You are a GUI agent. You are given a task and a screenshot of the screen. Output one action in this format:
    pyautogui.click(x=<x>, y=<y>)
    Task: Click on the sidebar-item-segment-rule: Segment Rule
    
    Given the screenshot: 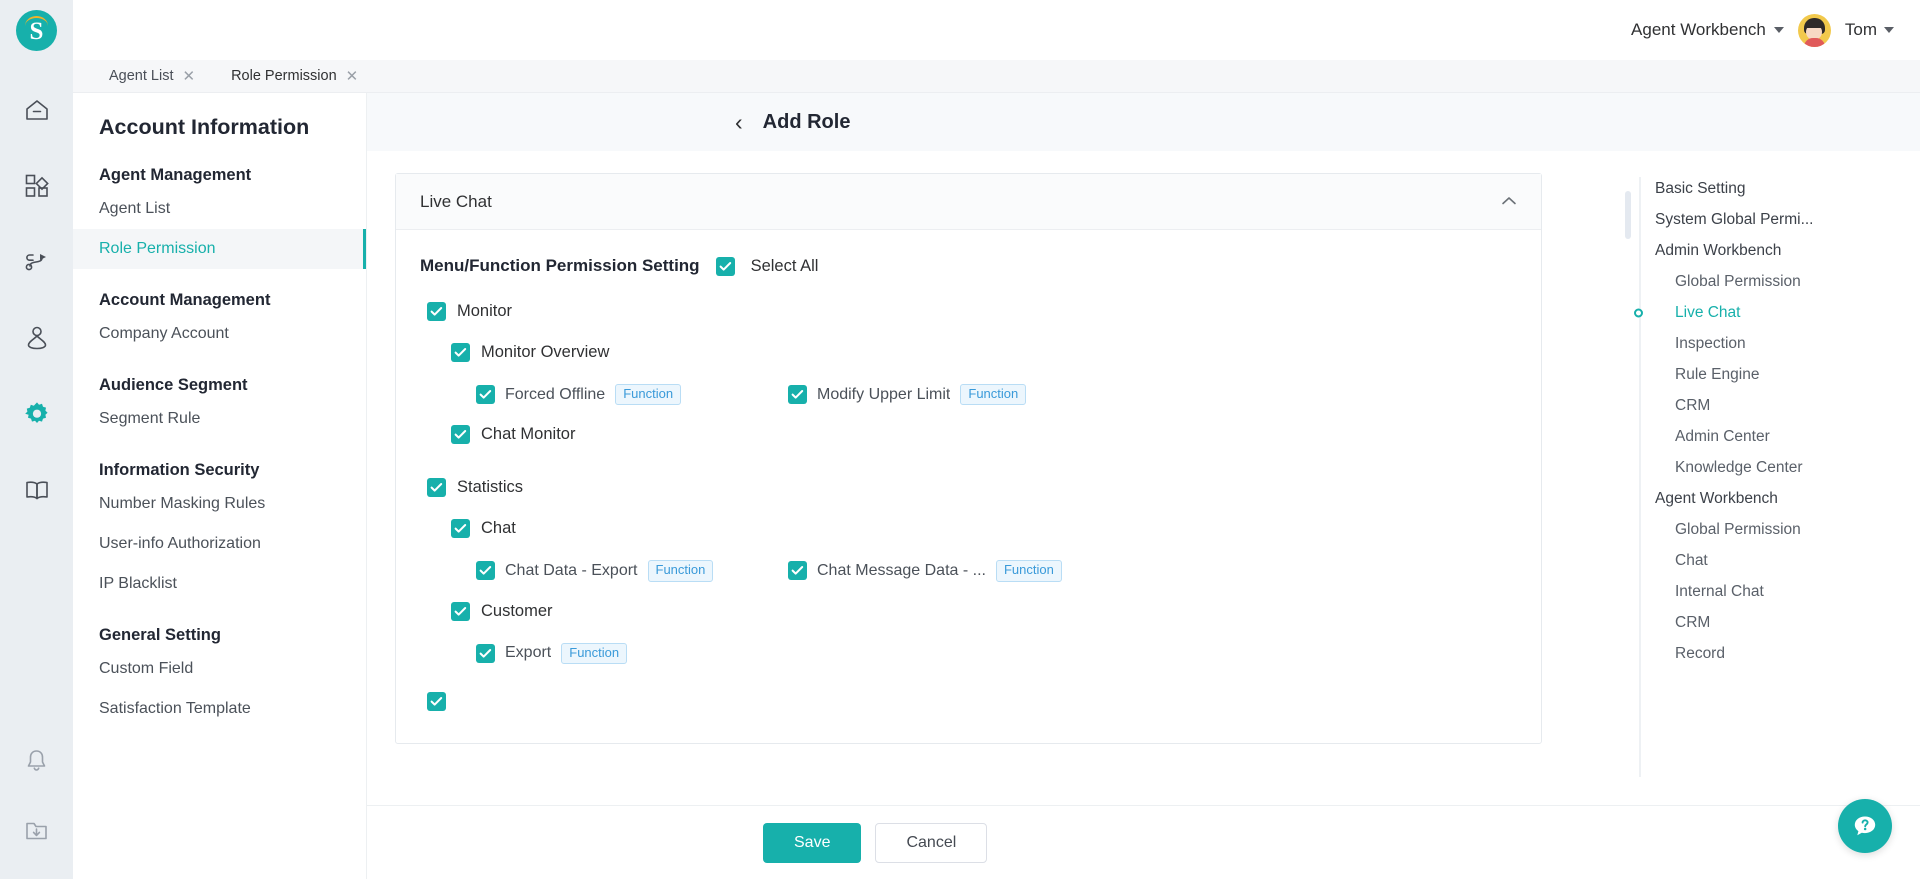 What is the action you would take?
    pyautogui.click(x=219, y=419)
    